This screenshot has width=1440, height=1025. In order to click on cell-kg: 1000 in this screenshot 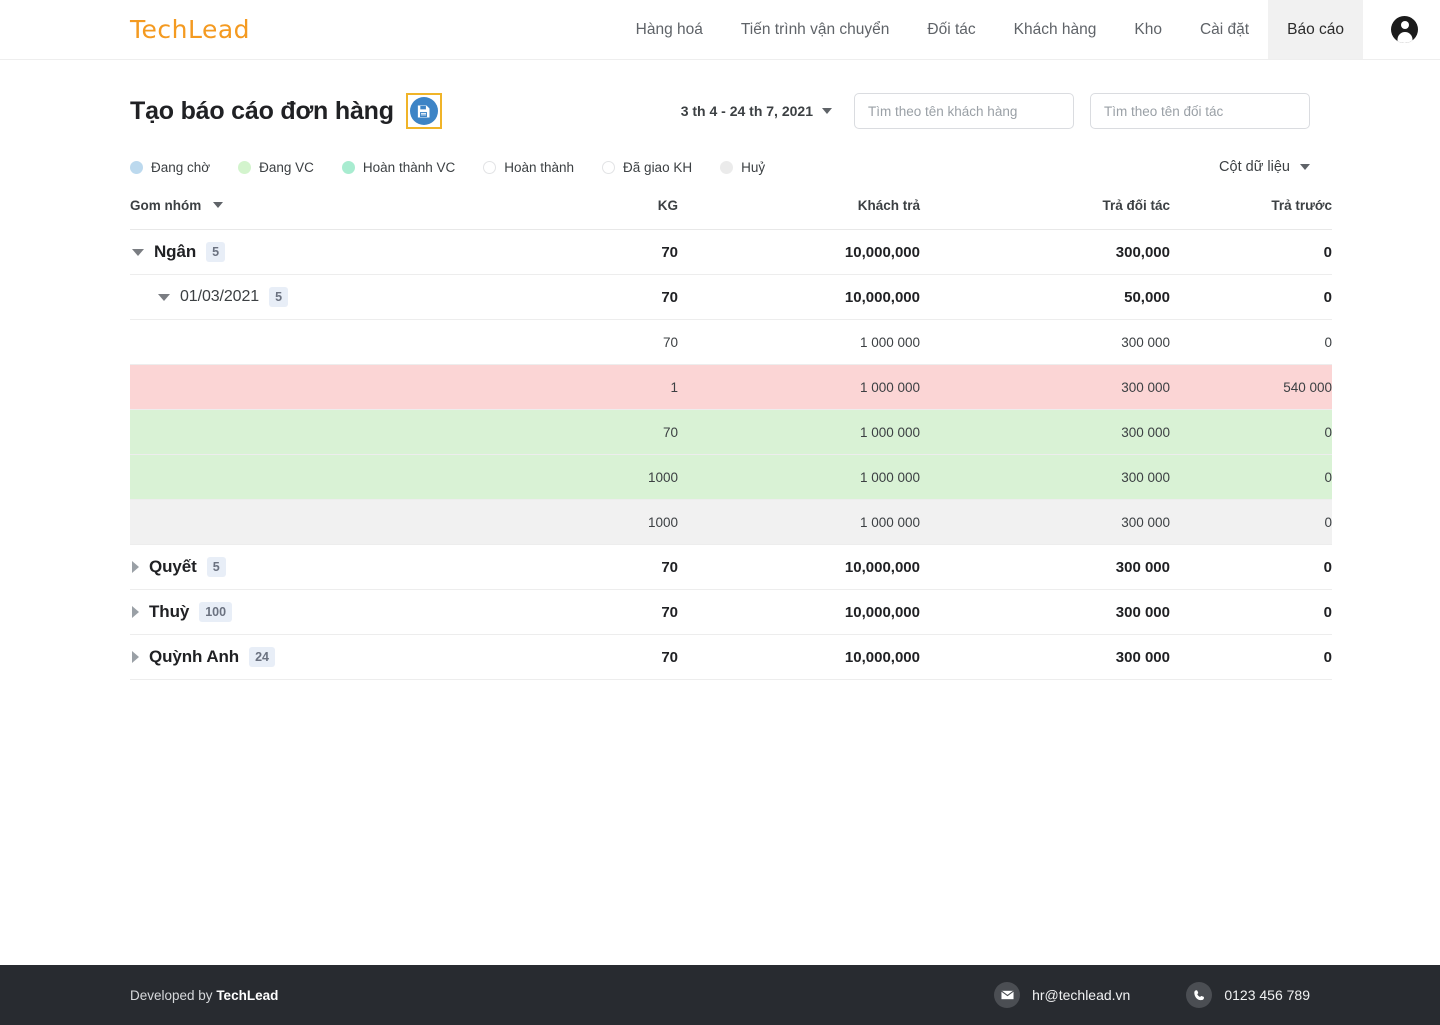, I will do `click(605, 522)`.